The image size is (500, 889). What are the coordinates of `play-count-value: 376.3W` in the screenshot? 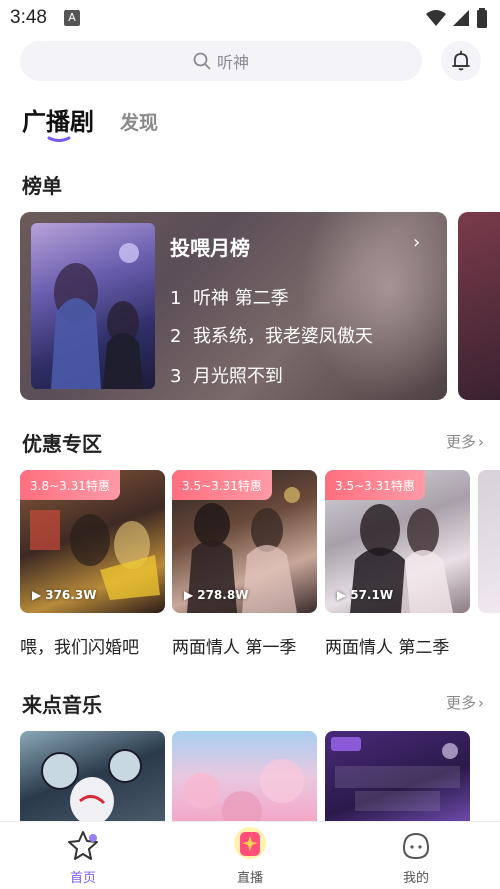 It's located at (71, 595).